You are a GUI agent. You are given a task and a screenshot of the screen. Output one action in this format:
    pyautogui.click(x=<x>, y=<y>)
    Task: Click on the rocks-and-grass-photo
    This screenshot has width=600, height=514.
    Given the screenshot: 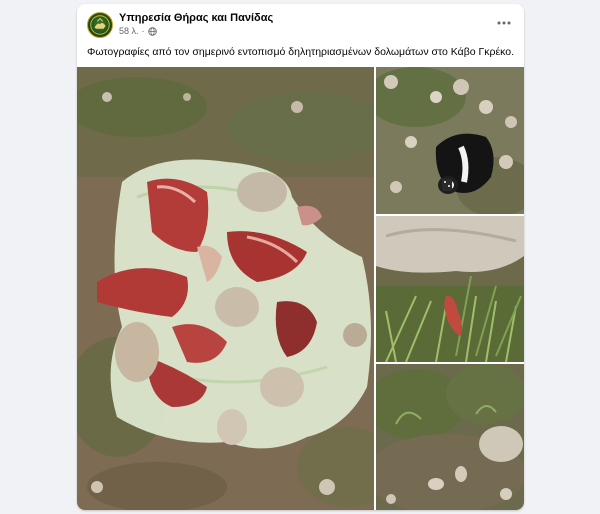 What is the action you would take?
    pyautogui.click(x=450, y=437)
    